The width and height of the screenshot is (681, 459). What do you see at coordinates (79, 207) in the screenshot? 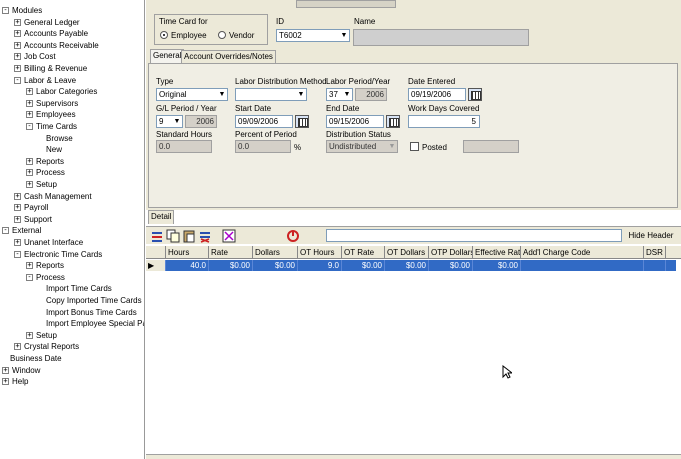
I see `tree-item: + Payroll` at bounding box center [79, 207].